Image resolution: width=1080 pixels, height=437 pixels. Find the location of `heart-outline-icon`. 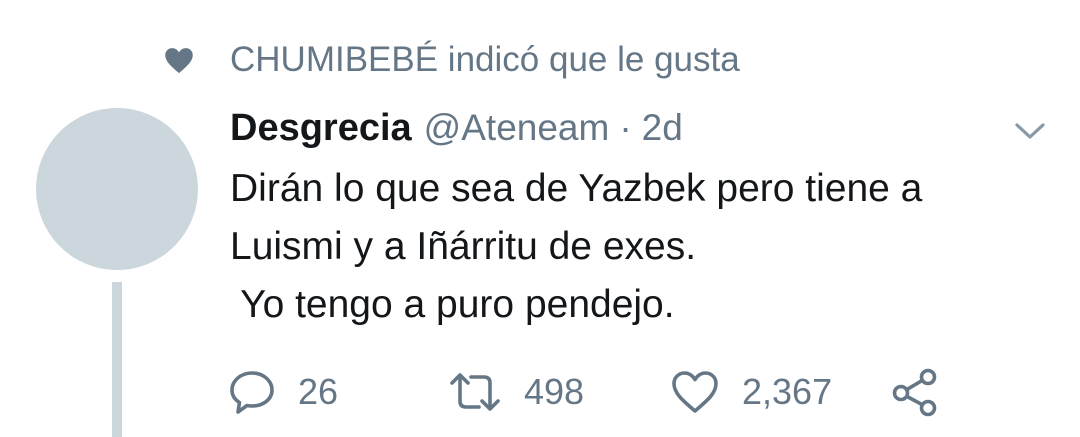

heart-outline-icon is located at coordinates (695, 392).